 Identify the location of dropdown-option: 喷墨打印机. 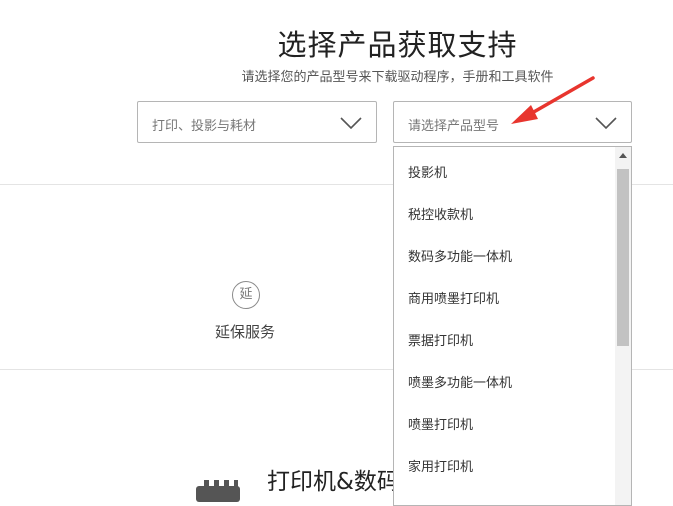
(505, 420).